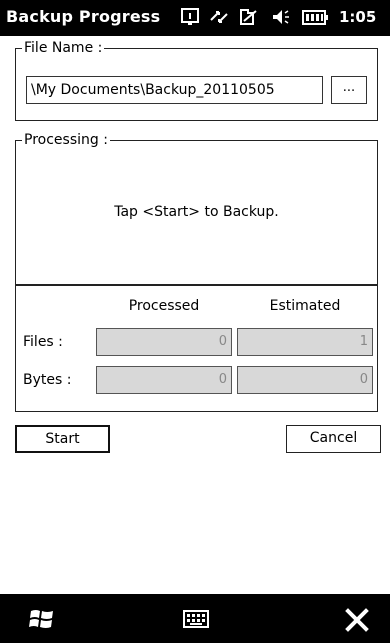  Describe the element at coordinates (47, 380) in the screenshot. I see `bytes-row-label: Bytes :` at that location.